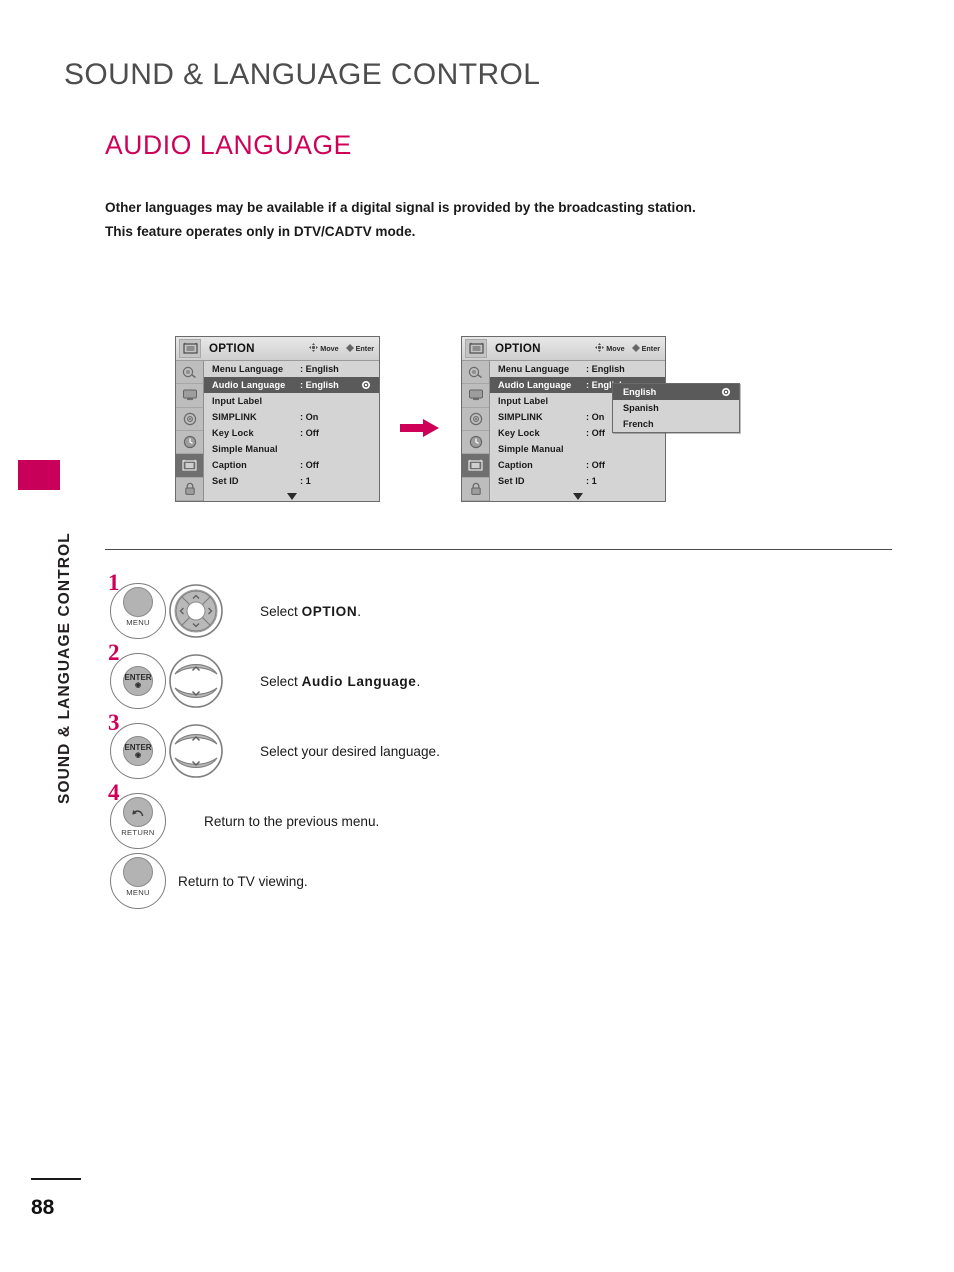 Image resolution: width=954 pixels, height=1272 pixels. Describe the element at coordinates (640, 392) in the screenshot. I see `dropdown-option-label: English` at that location.